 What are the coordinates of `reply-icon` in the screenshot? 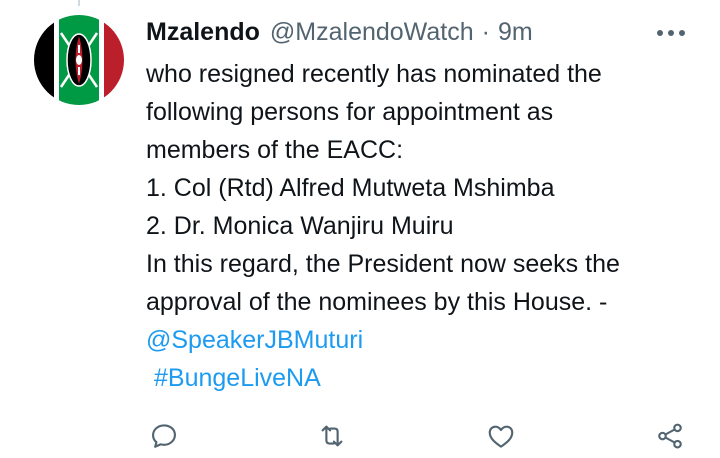 It's located at (164, 436).